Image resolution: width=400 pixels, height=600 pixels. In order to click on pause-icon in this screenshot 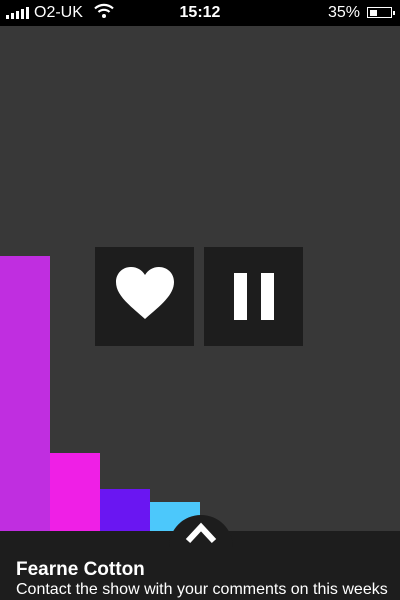, I will do `click(253, 296)`.